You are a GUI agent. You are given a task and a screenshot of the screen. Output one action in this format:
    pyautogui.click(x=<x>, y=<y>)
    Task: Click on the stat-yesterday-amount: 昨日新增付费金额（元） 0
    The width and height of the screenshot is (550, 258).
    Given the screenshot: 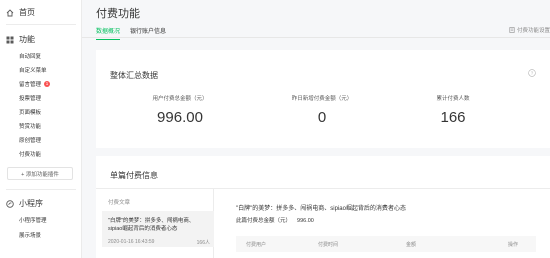 What is the action you would take?
    pyautogui.click(x=322, y=110)
    